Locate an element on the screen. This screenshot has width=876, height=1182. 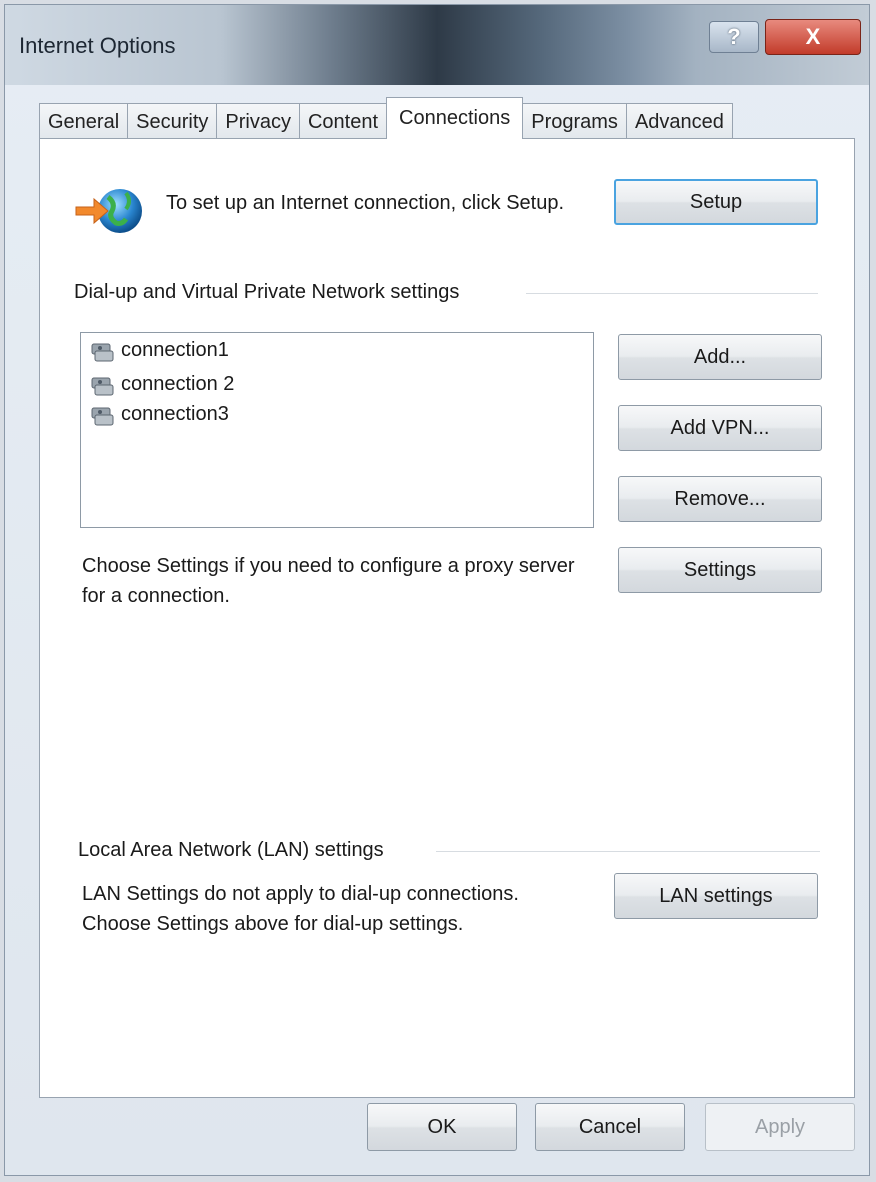
list-item: connection 2 is located at coordinates (161, 384).